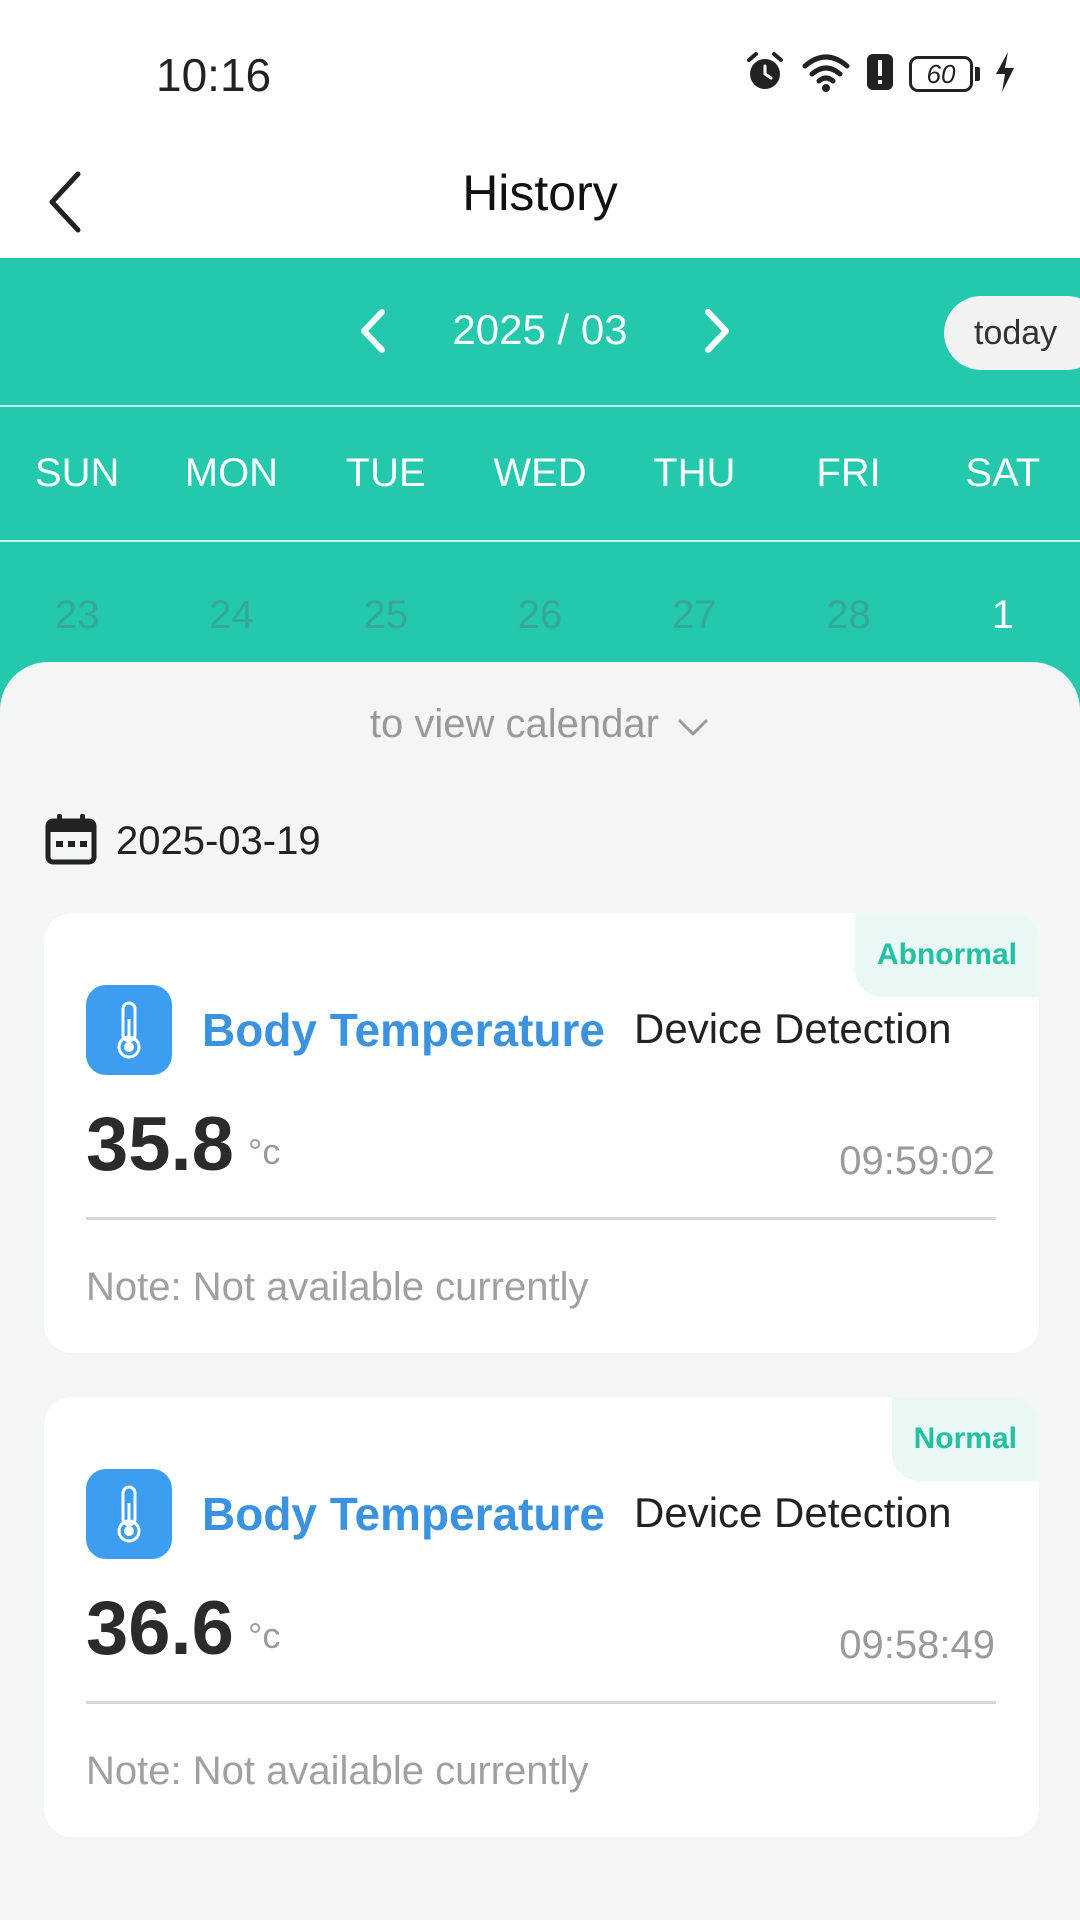 The height and width of the screenshot is (1920, 1080). What do you see at coordinates (917, 1645) in the screenshot?
I see `record-time: 09:58:49` at bounding box center [917, 1645].